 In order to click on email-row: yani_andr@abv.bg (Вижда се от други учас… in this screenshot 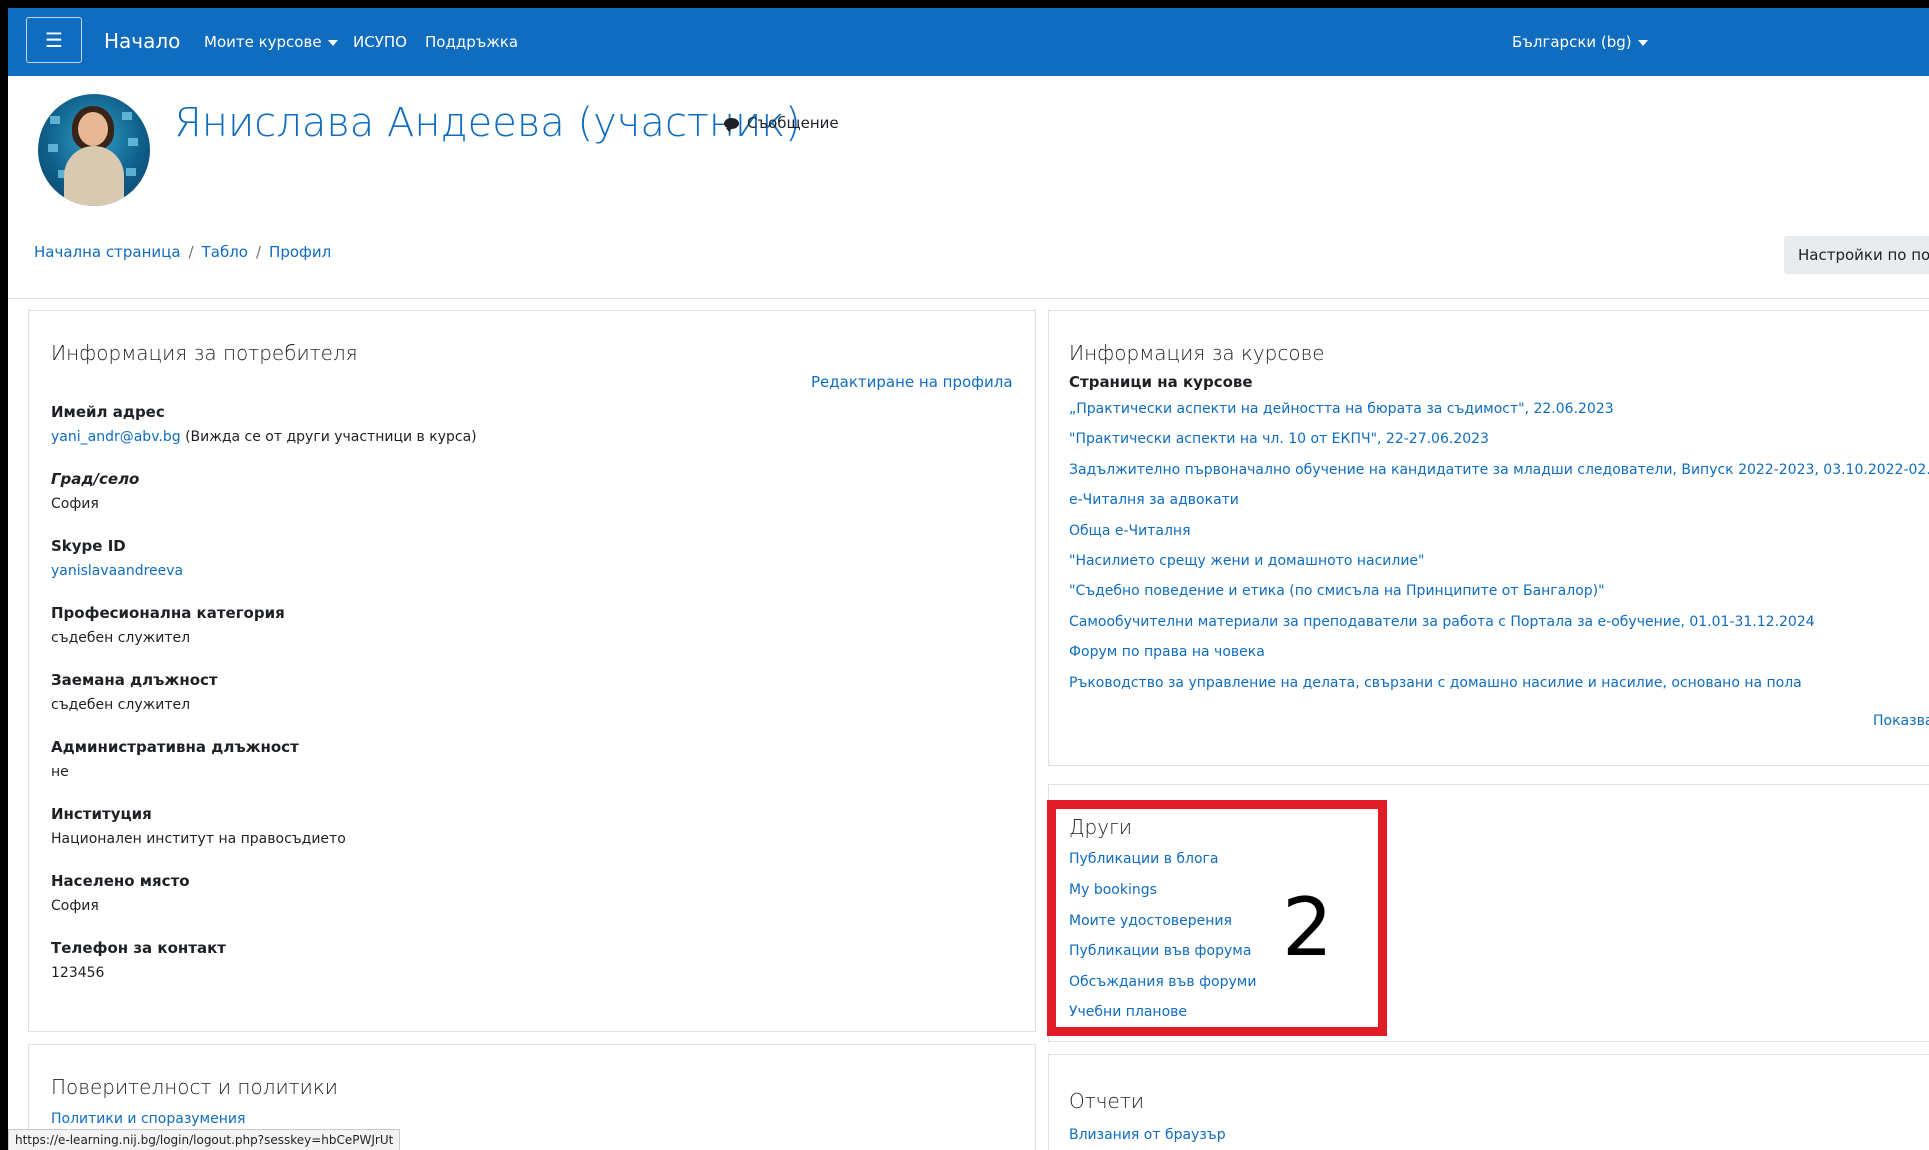, I will do `click(264, 437)`.